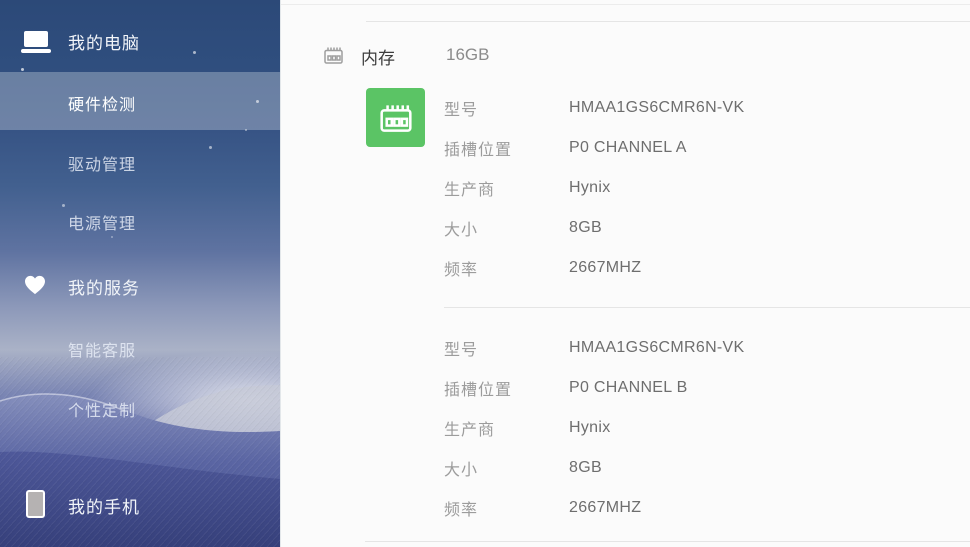  I want to click on star-dot, so click(22, 69).